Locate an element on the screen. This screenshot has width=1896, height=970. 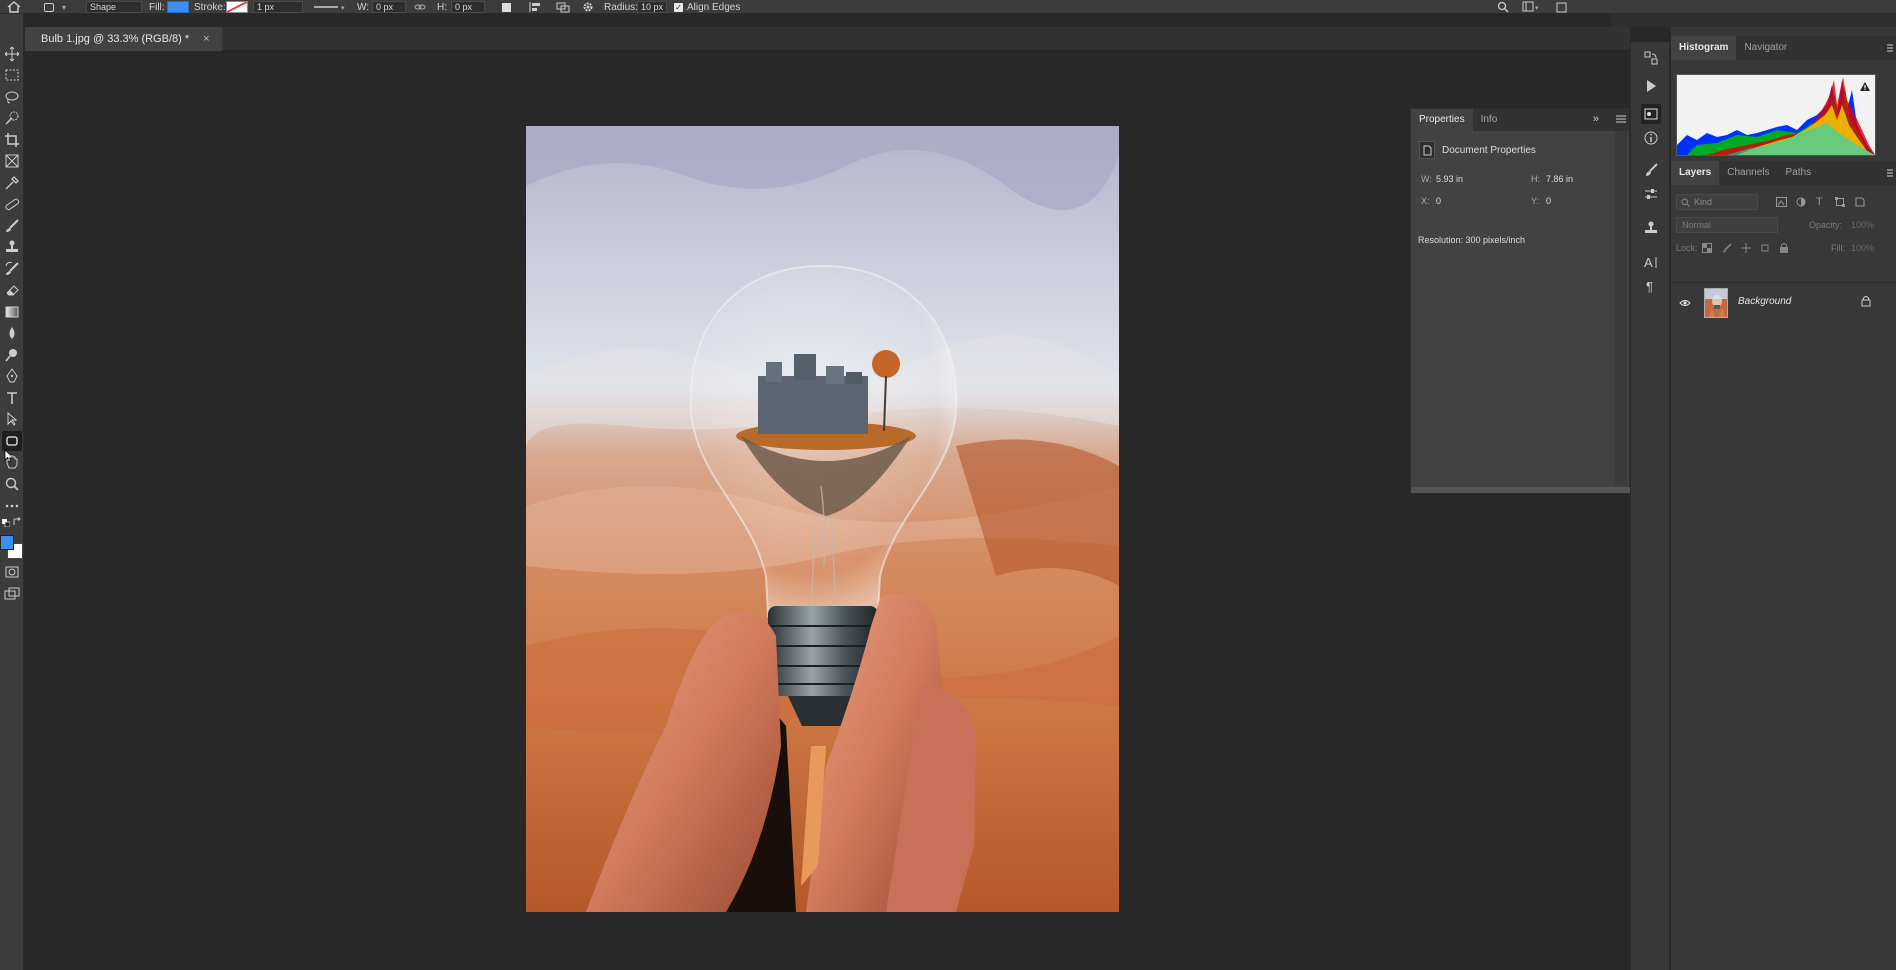
brush-settings-icon is located at coordinates (1651, 170).